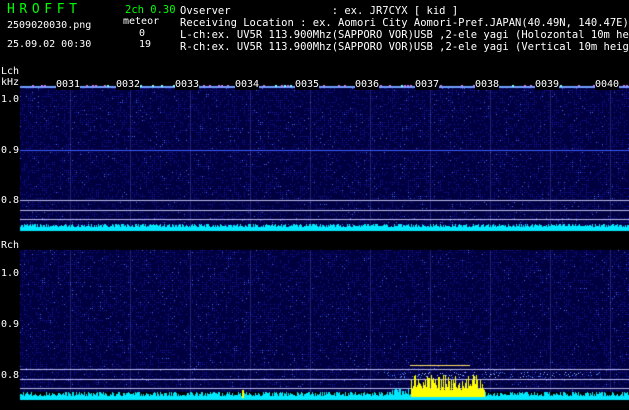  I want to click on time-label: 0033, so click(187, 84).